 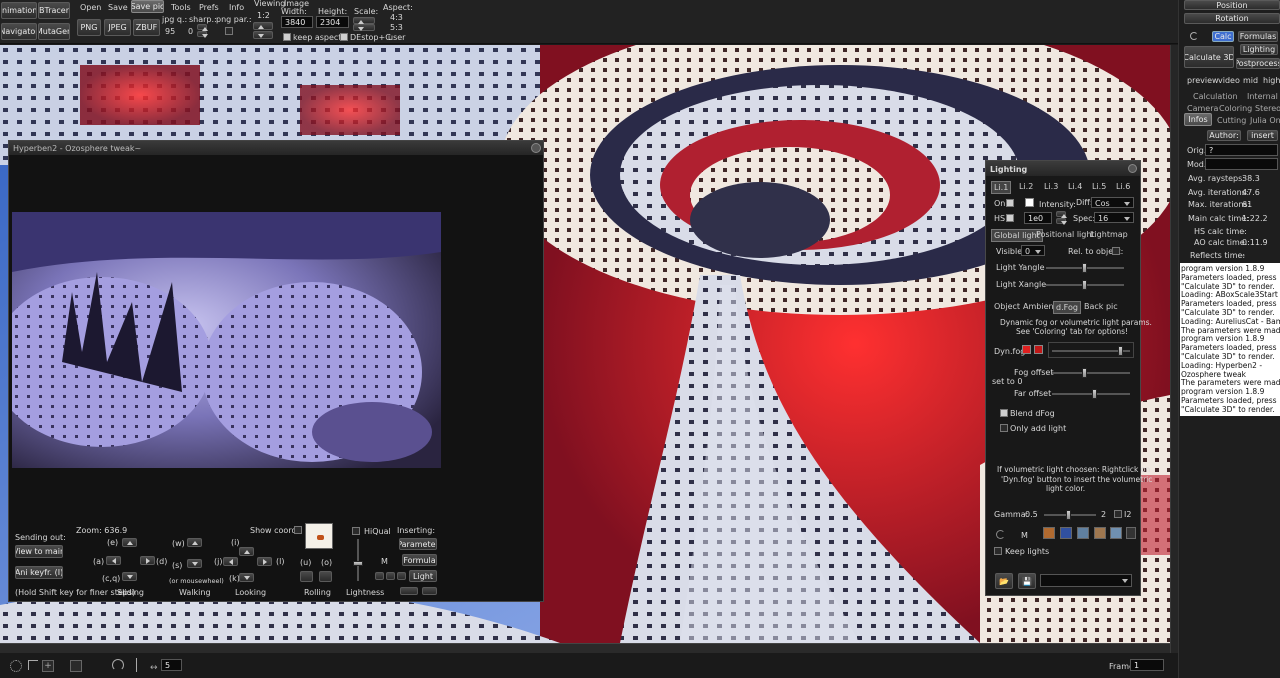 What do you see at coordinates (170, 31) in the screenshot?
I see `jpg-quality-value: 95` at bounding box center [170, 31].